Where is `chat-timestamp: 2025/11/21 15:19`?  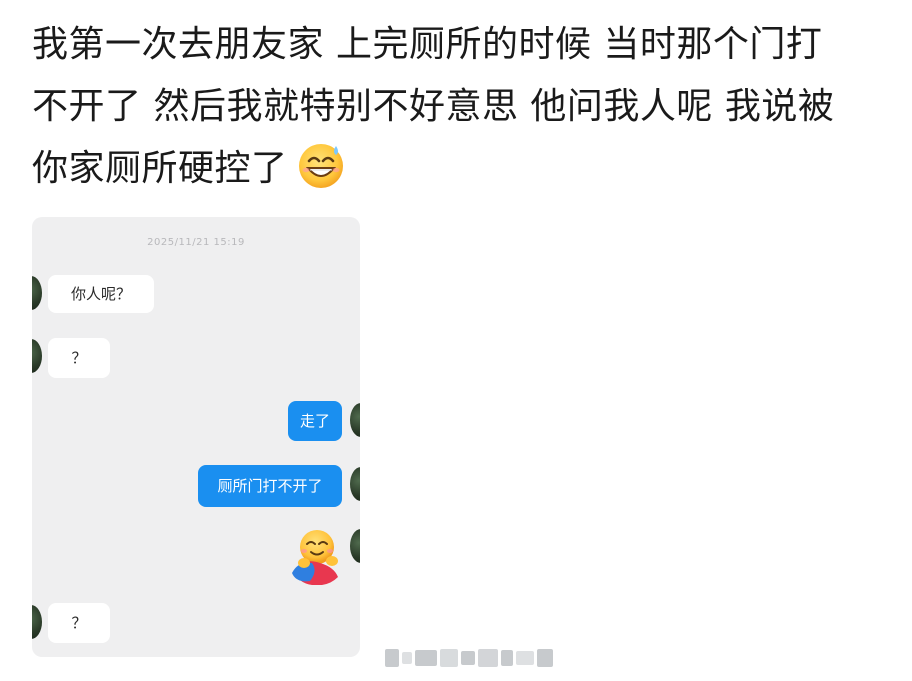 chat-timestamp: 2025/11/21 15:19 is located at coordinates (196, 242).